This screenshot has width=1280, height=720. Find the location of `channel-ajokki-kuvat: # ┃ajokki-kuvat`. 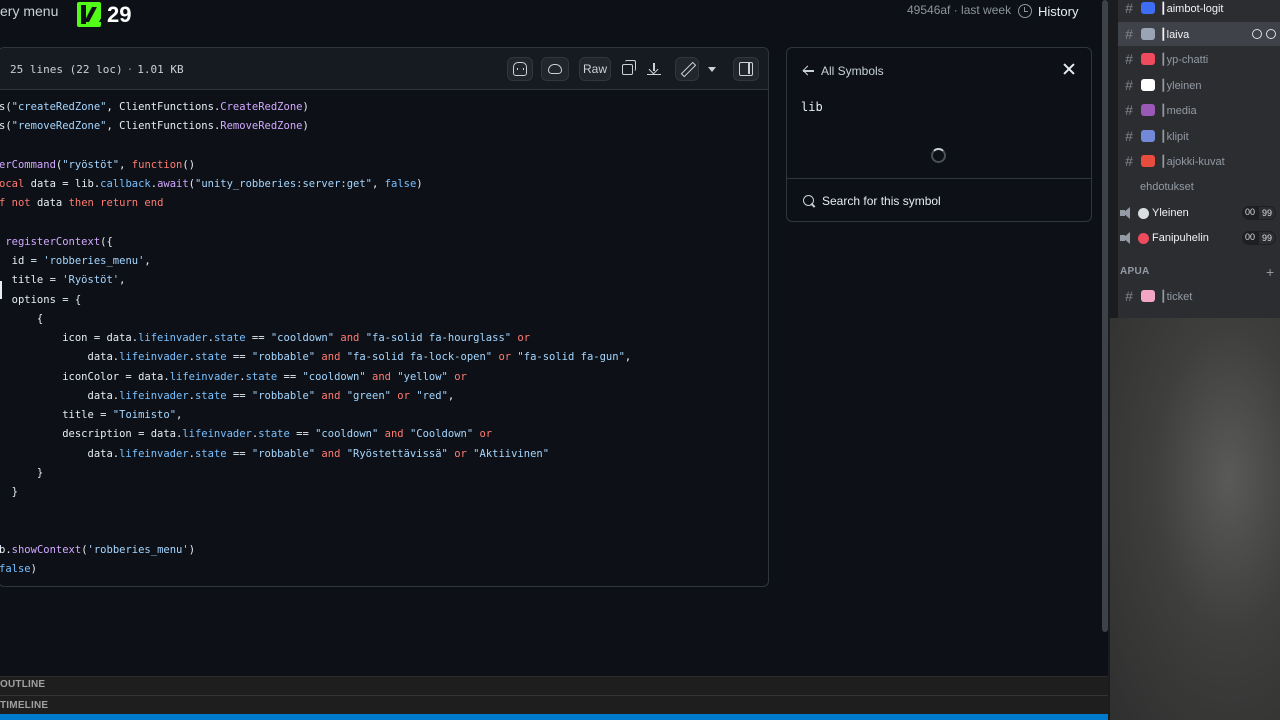

channel-ajokki-kuvat: # ┃ajokki-kuvat is located at coordinates (1199, 161).